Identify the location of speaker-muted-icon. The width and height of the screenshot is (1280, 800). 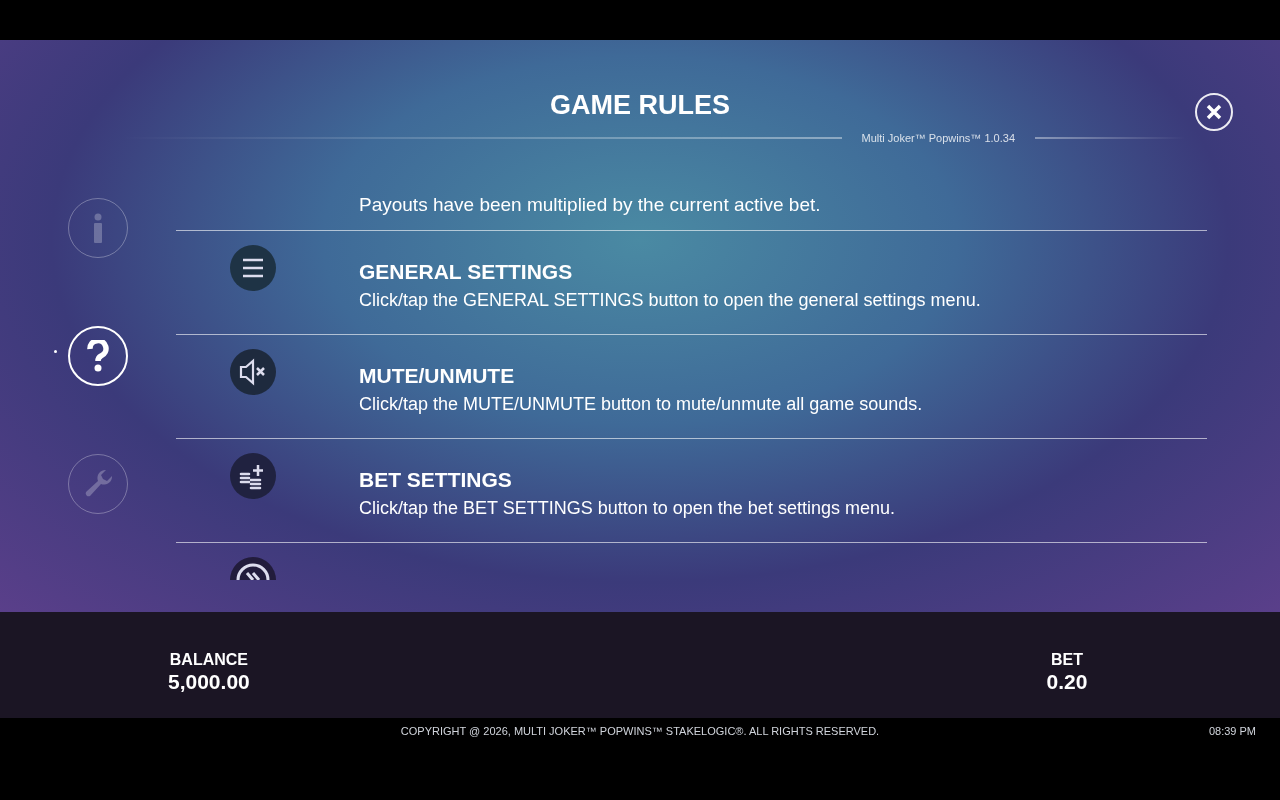
(253, 372).